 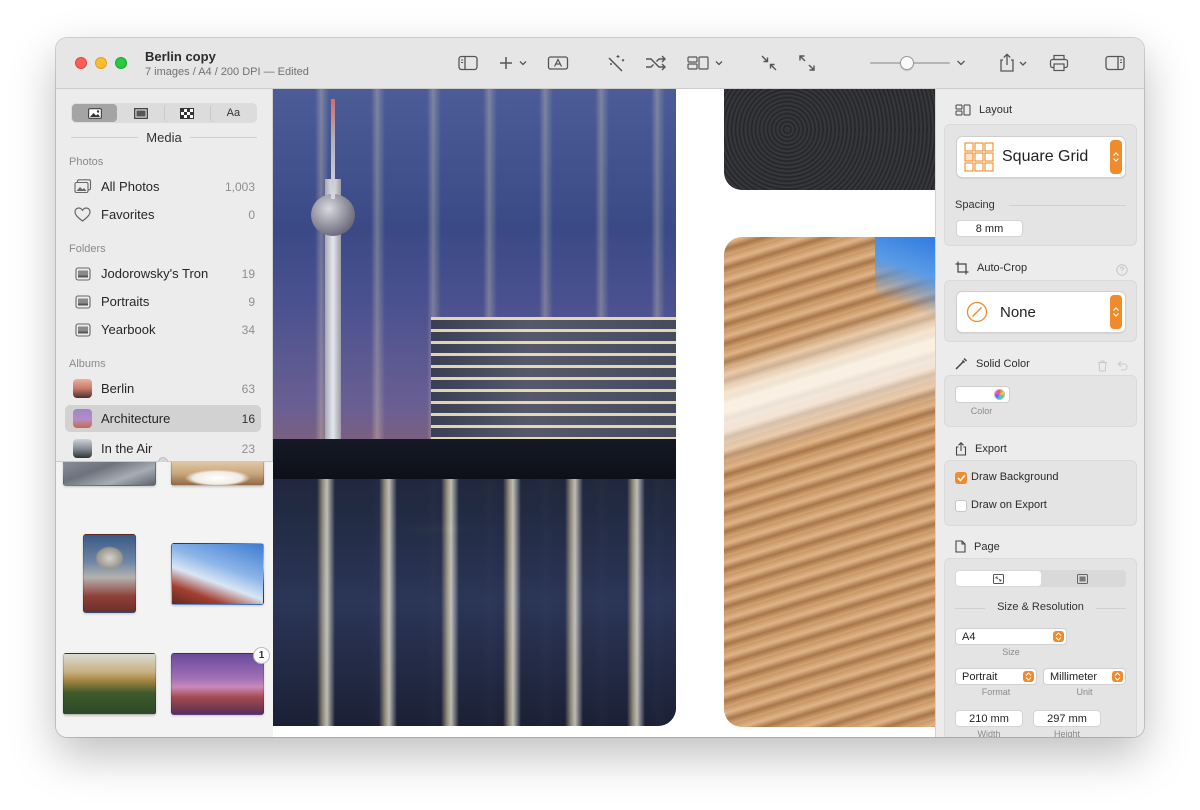 I want to click on shrink-icon, so click(x=769, y=63).